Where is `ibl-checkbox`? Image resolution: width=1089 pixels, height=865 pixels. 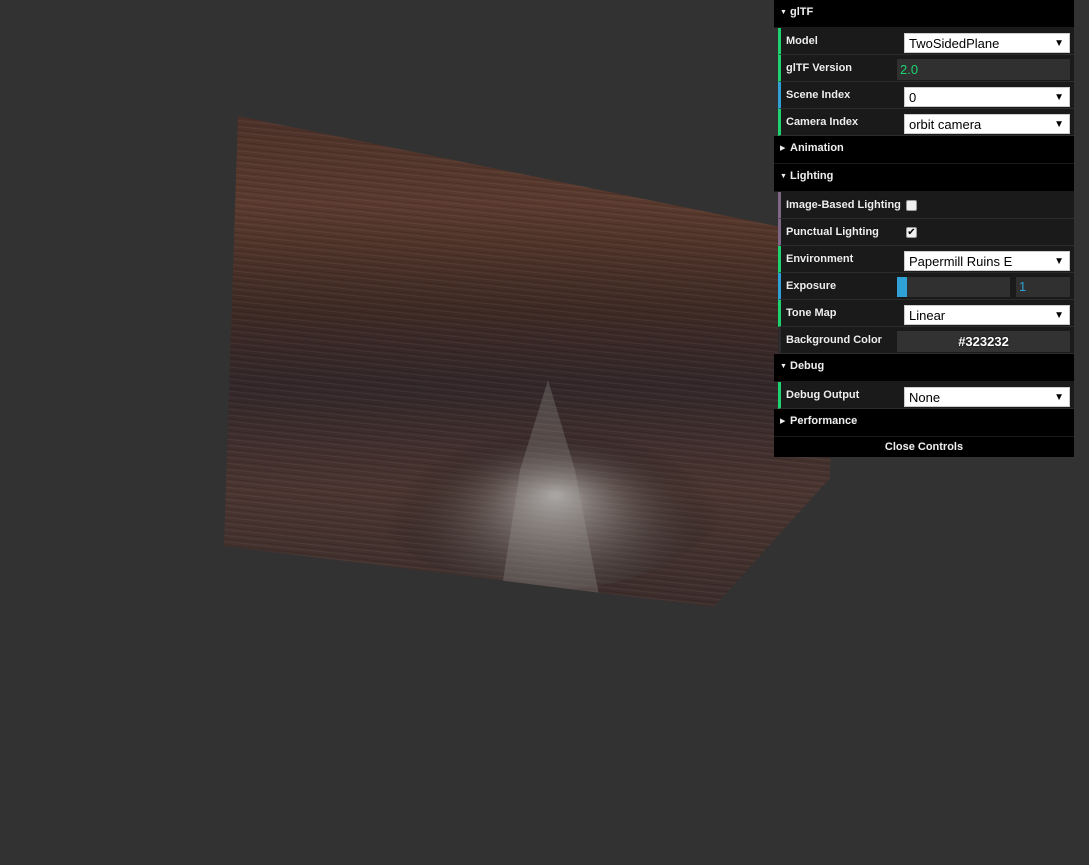
ibl-checkbox is located at coordinates (911, 205).